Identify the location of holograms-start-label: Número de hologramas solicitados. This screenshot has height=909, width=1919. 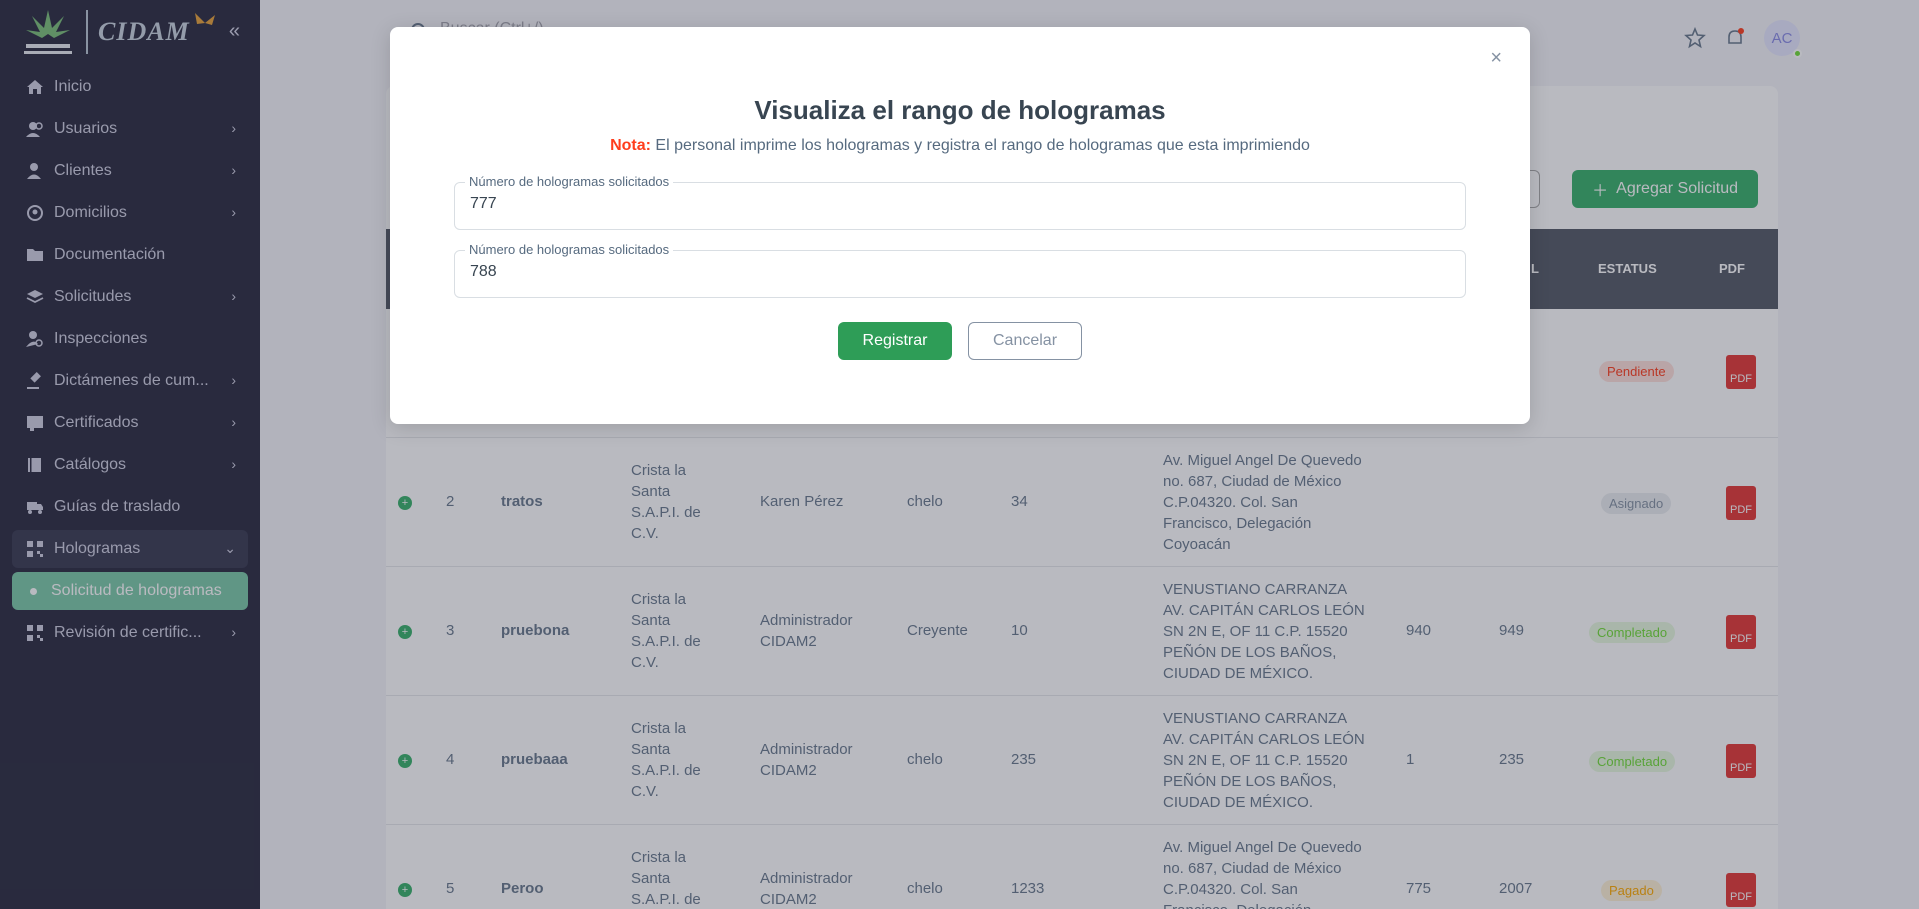
(569, 181).